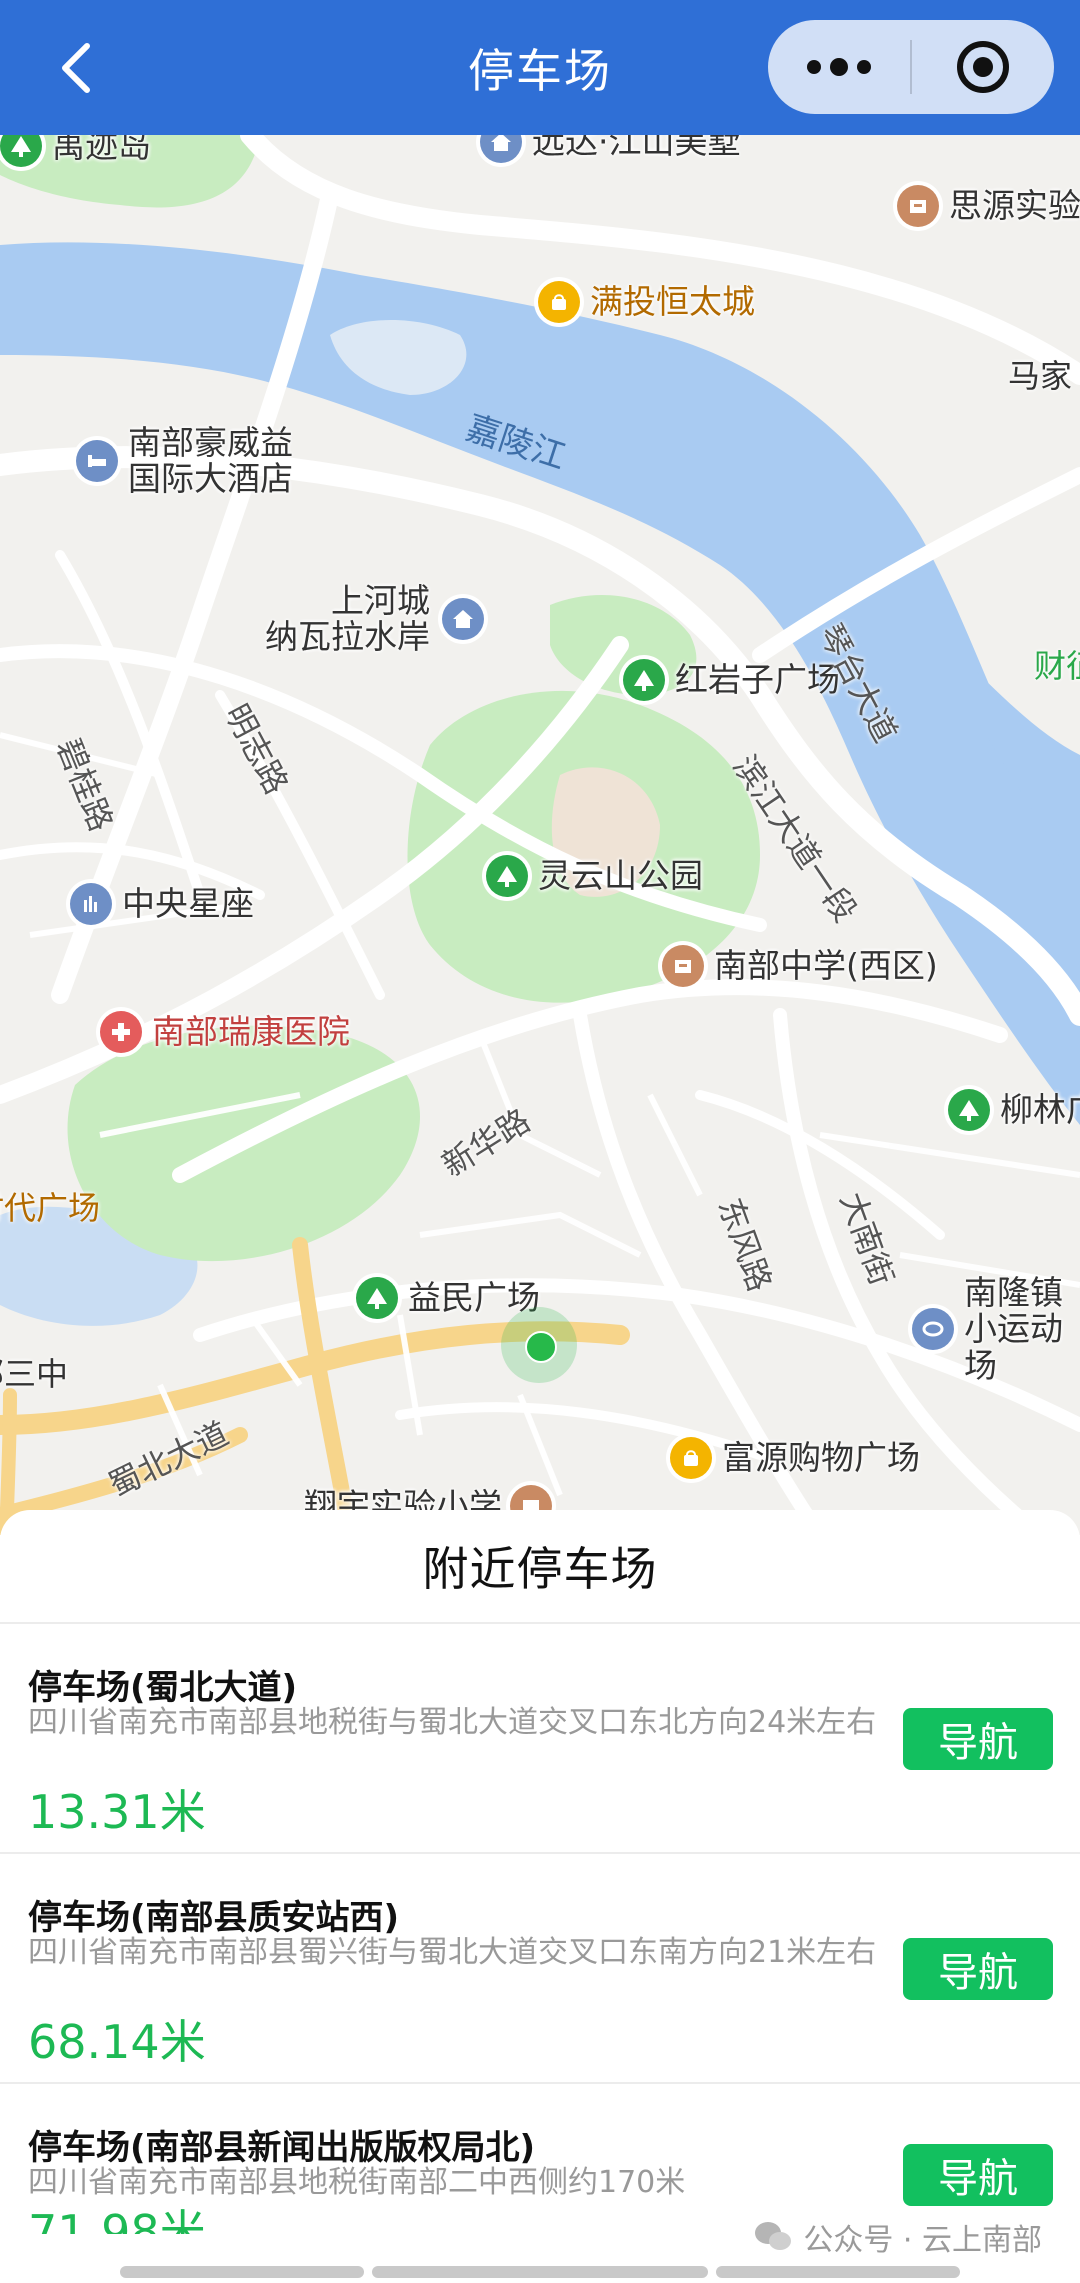 Image resolution: width=1080 pixels, height=2283 pixels. What do you see at coordinates (452, 1952) in the screenshot?
I see `parking-address: 四川省南充市南部县蜀兴街与蜀北大道交叉口东南方向21米左右` at bounding box center [452, 1952].